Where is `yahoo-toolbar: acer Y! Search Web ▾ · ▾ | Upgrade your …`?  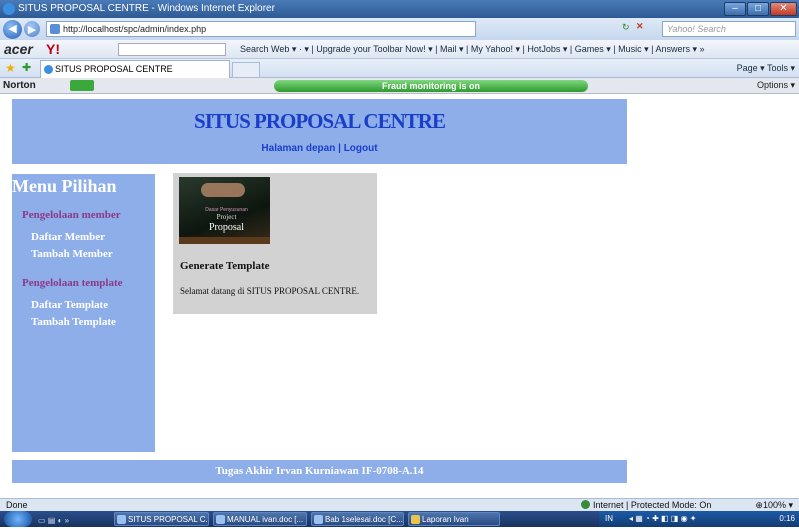 yahoo-toolbar: acer Y! Search Web ▾ · ▾ | Upgrade your … is located at coordinates (399, 49).